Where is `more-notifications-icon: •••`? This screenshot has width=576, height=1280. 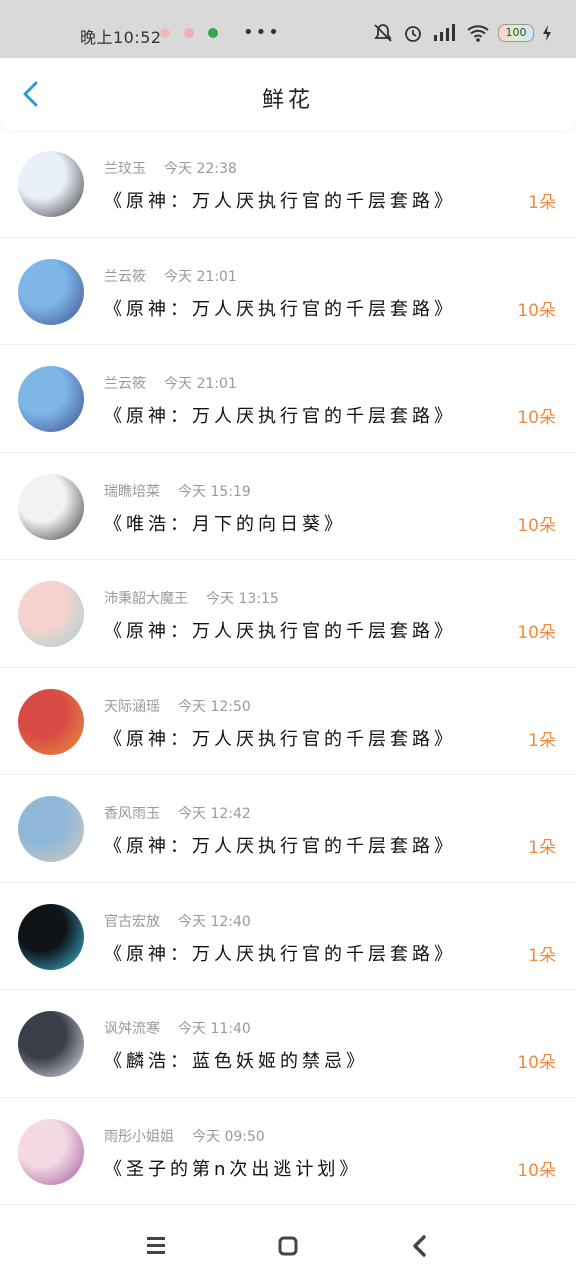
more-notifications-icon: ••• is located at coordinates (262, 32).